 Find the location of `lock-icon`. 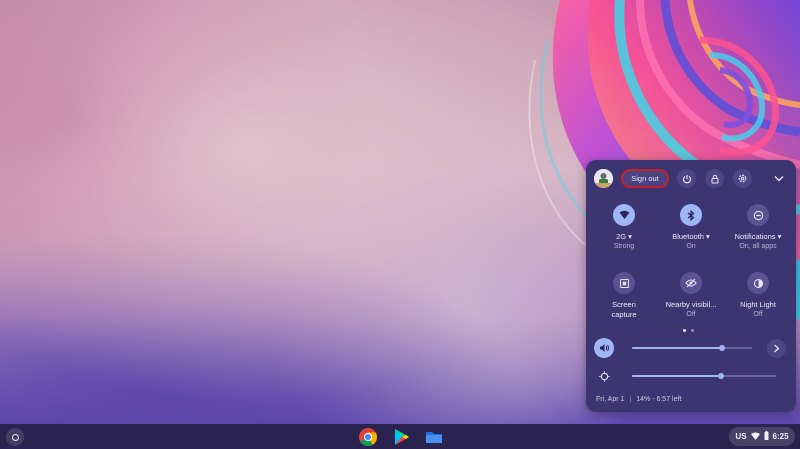

lock-icon is located at coordinates (714, 178).